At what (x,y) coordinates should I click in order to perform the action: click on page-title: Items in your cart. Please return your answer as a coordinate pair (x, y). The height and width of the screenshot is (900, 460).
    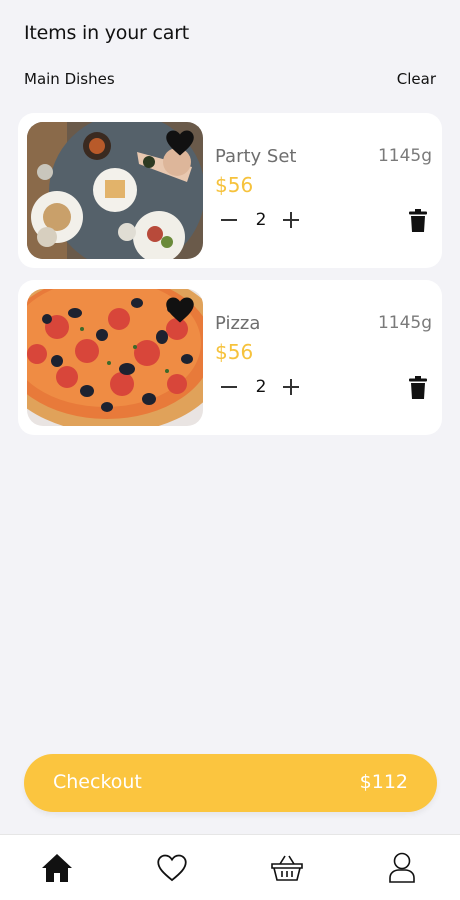
    Looking at the image, I should click on (107, 33).